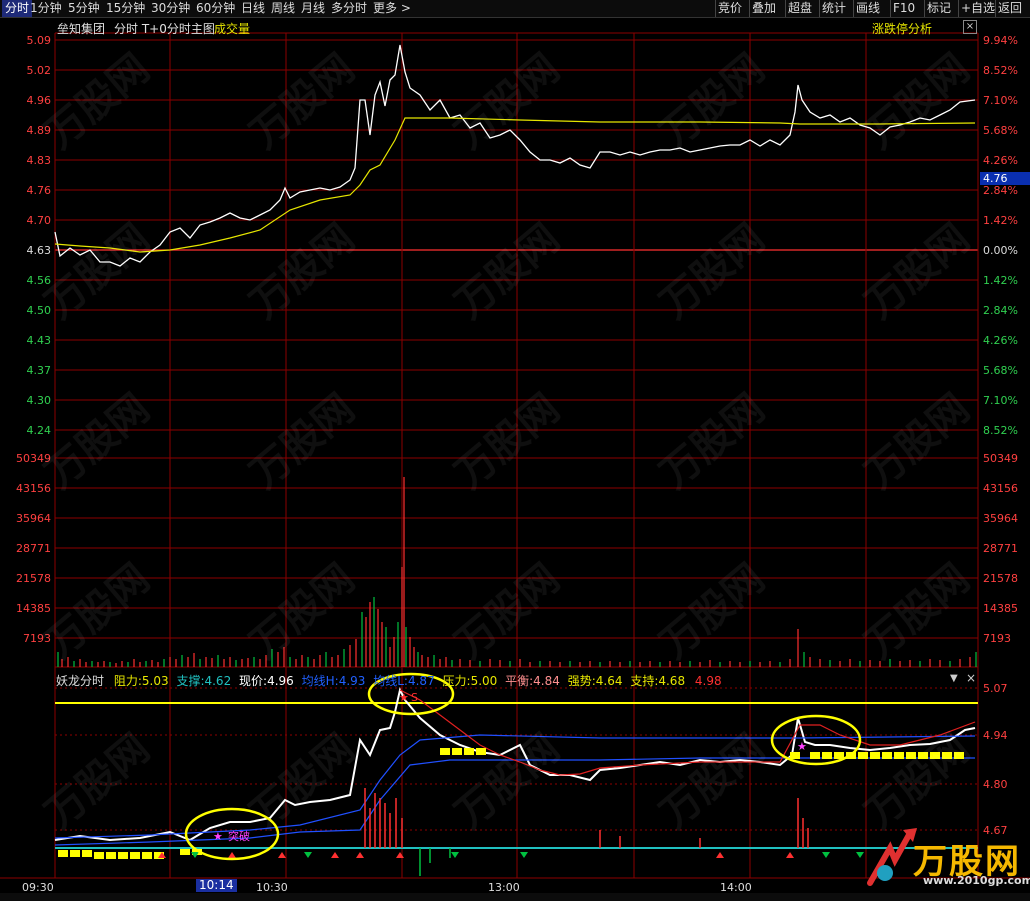 The height and width of the screenshot is (901, 1030). Describe the element at coordinates (80, 681) in the screenshot. I see `indicator-name: 妖龙分时` at that location.